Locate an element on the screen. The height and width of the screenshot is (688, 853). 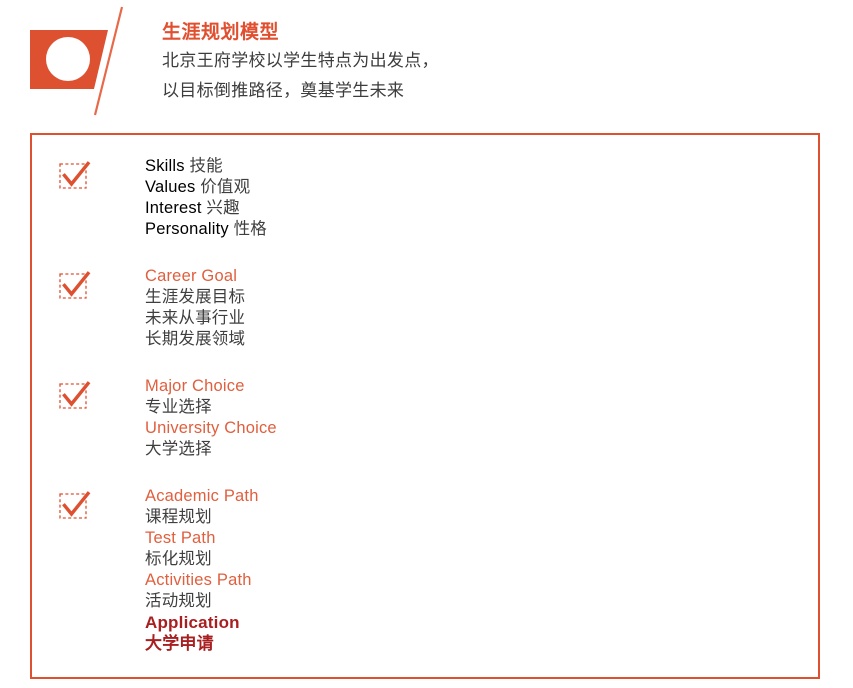
header-subtitle-line-2: 以目标倒推路径，奠基学生未来 is located at coordinates (283, 90).